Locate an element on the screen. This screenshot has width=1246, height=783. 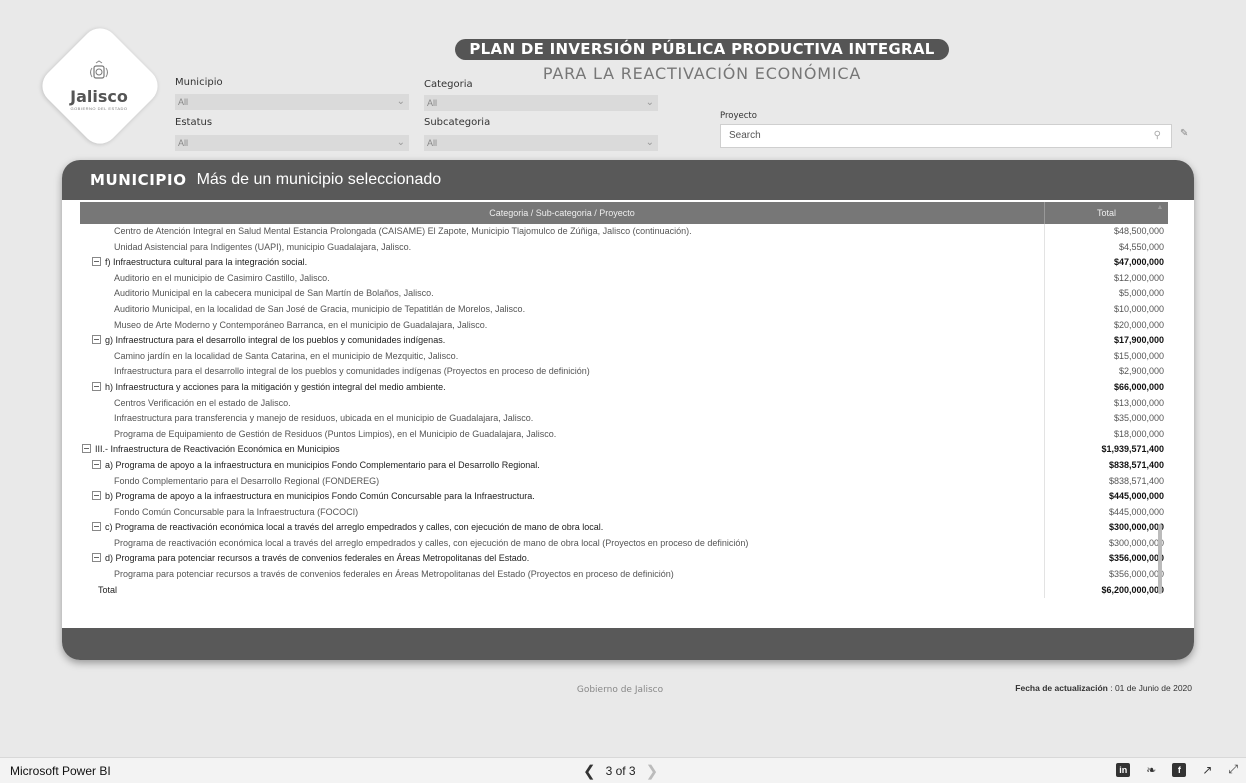
share-icon: ↗ is located at coordinates (1207, 770).